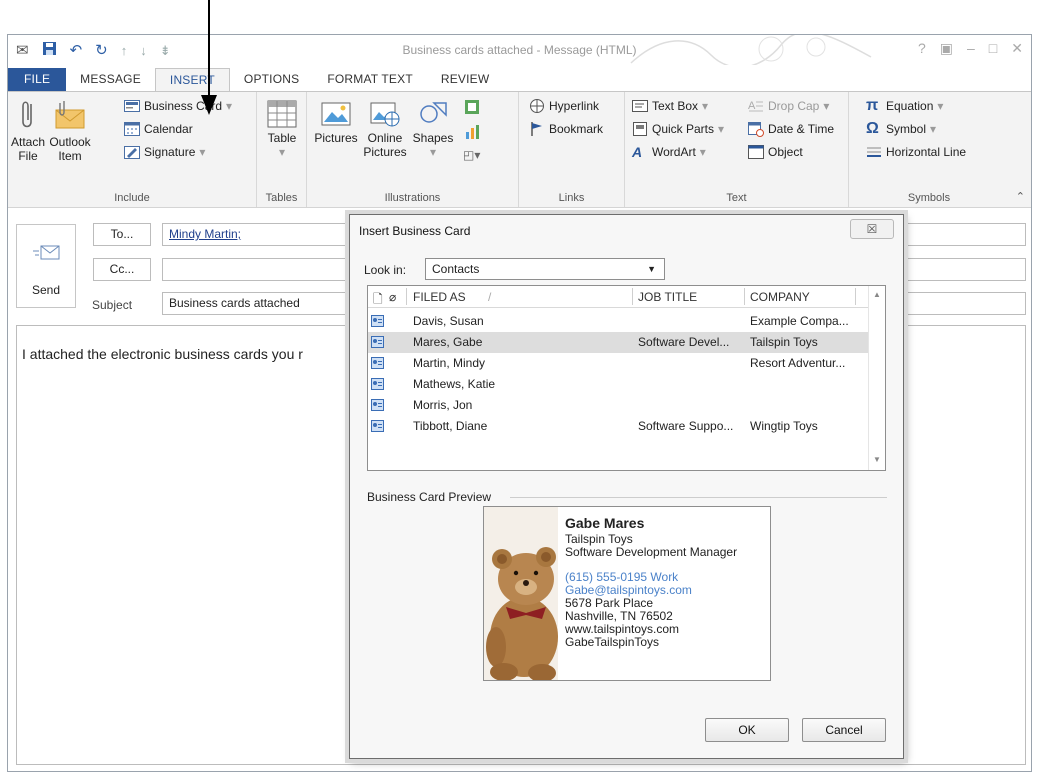  I want to click on ok-button: OK, so click(747, 730).